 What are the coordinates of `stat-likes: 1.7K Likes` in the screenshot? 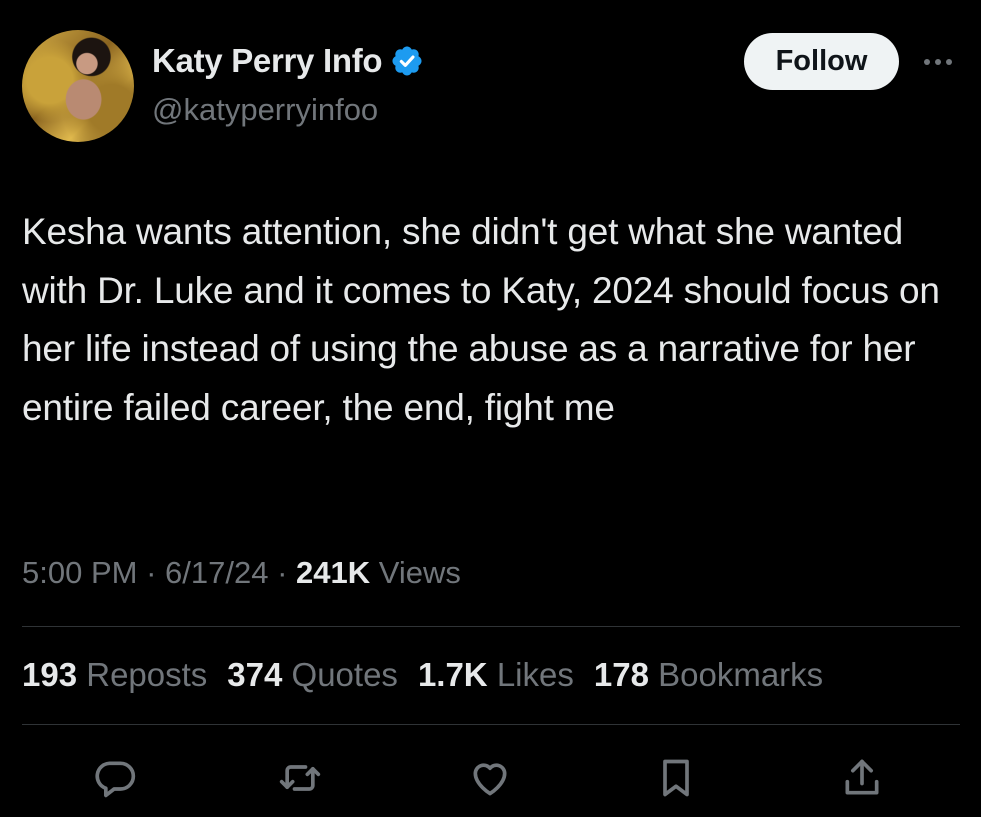 It's located at (496, 675).